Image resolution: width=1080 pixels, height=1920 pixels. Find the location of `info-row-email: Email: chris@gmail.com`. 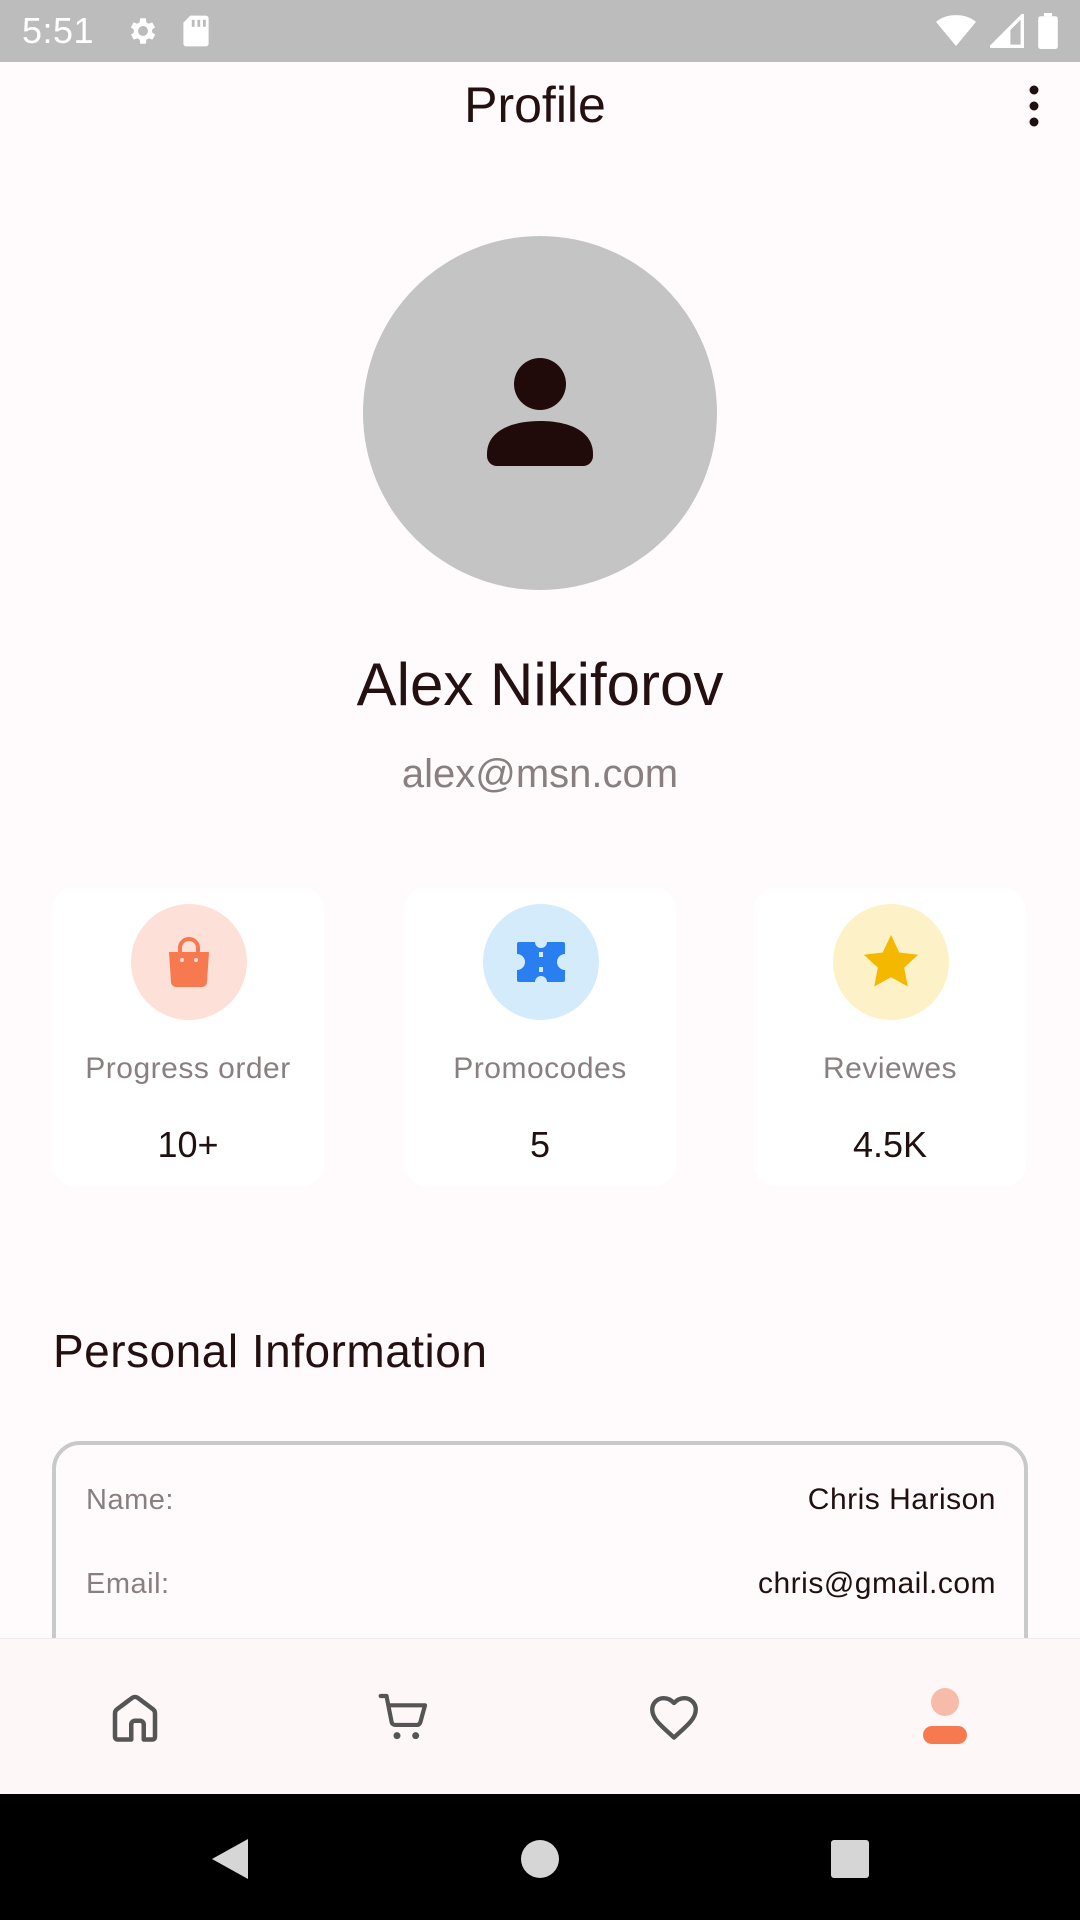

info-row-email: Email: chris@gmail.com is located at coordinates (541, 1584).